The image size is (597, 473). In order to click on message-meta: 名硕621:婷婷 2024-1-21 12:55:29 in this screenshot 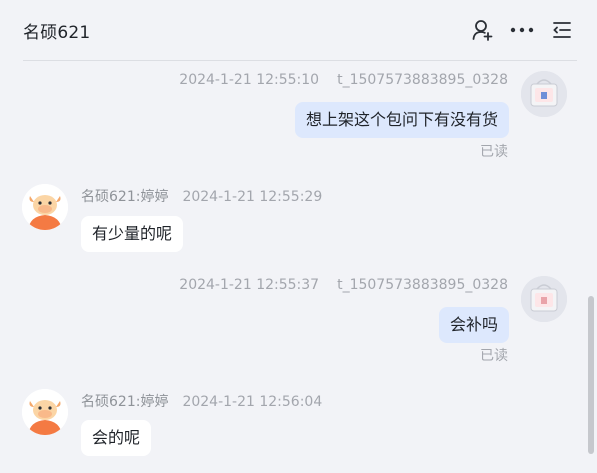, I will do `click(201, 196)`.